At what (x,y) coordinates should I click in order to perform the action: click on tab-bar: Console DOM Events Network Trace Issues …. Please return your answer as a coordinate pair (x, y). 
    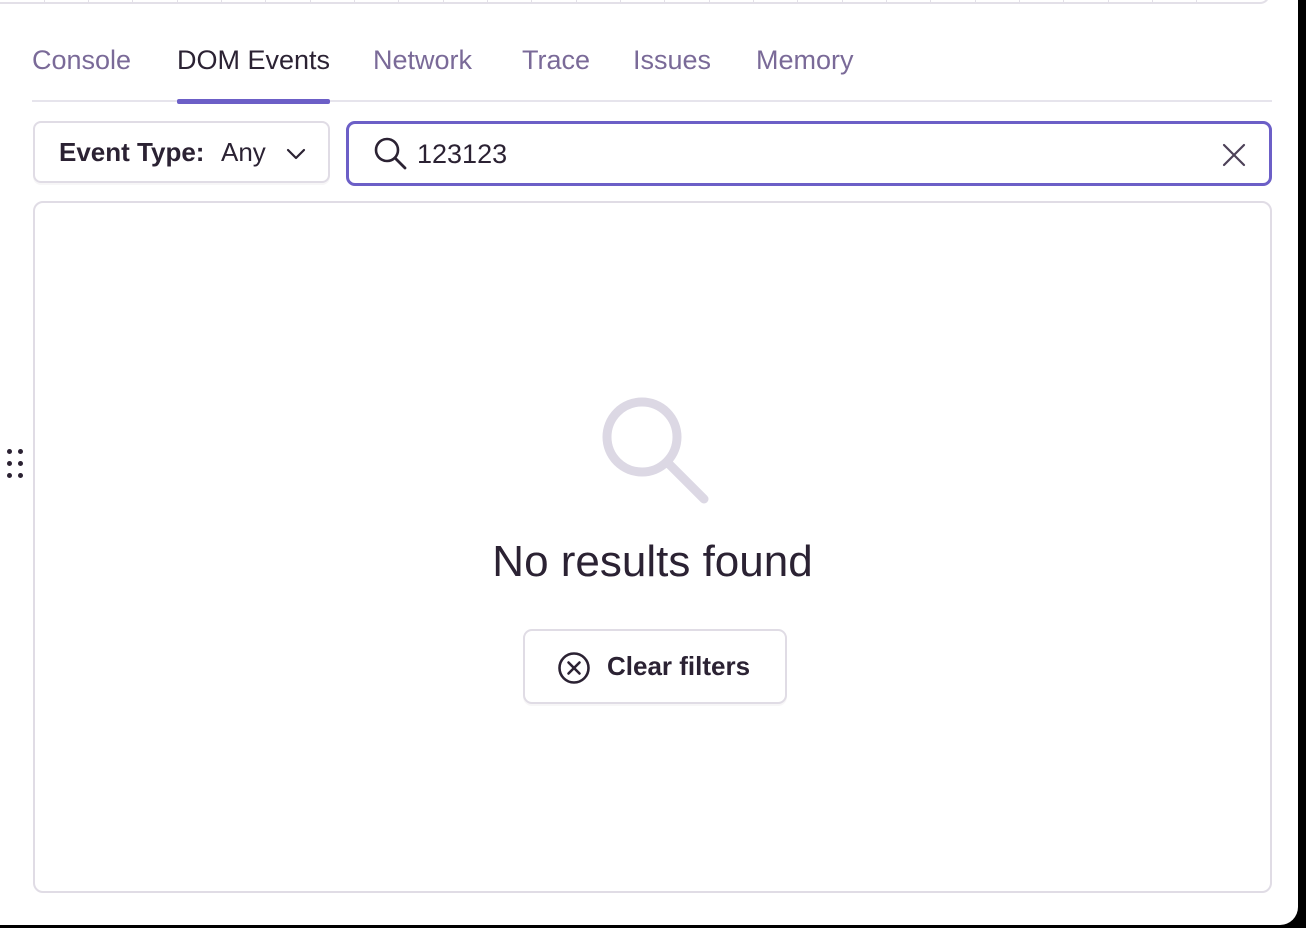
    Looking at the image, I should click on (652, 71).